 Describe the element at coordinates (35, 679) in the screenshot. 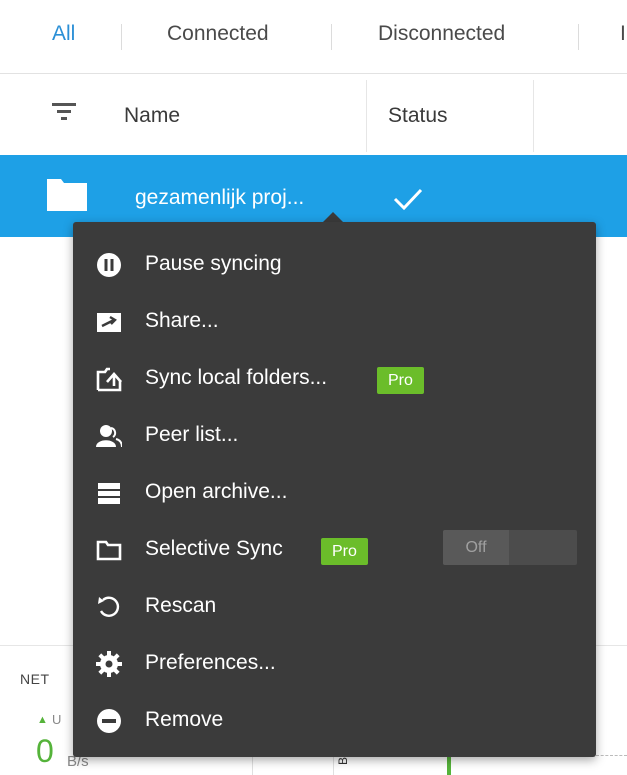

I see `network-section-label: NET` at that location.